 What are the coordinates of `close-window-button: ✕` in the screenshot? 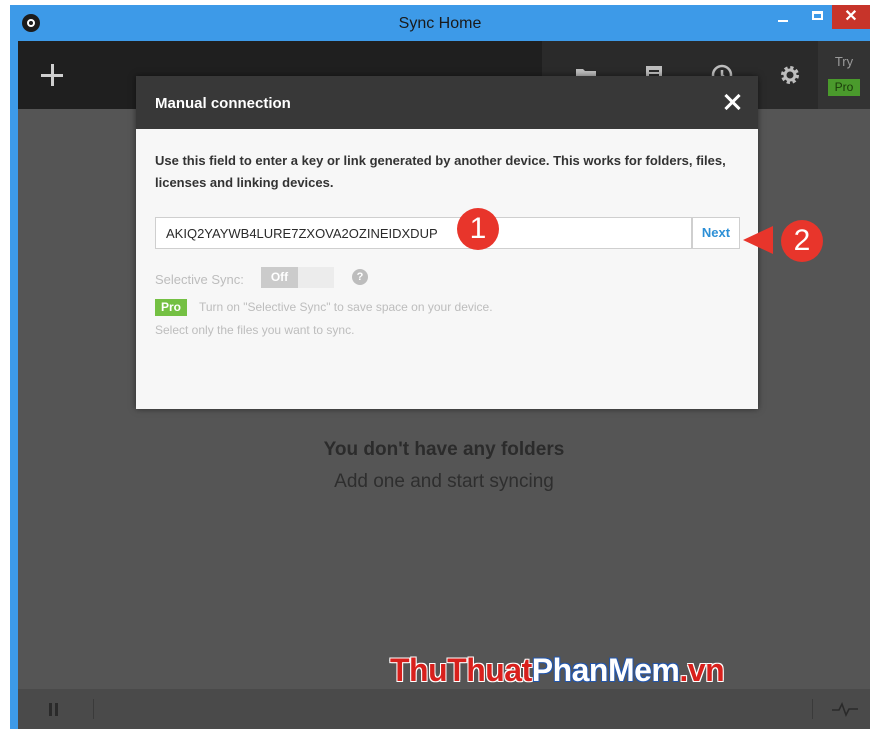 It's located at (851, 17).